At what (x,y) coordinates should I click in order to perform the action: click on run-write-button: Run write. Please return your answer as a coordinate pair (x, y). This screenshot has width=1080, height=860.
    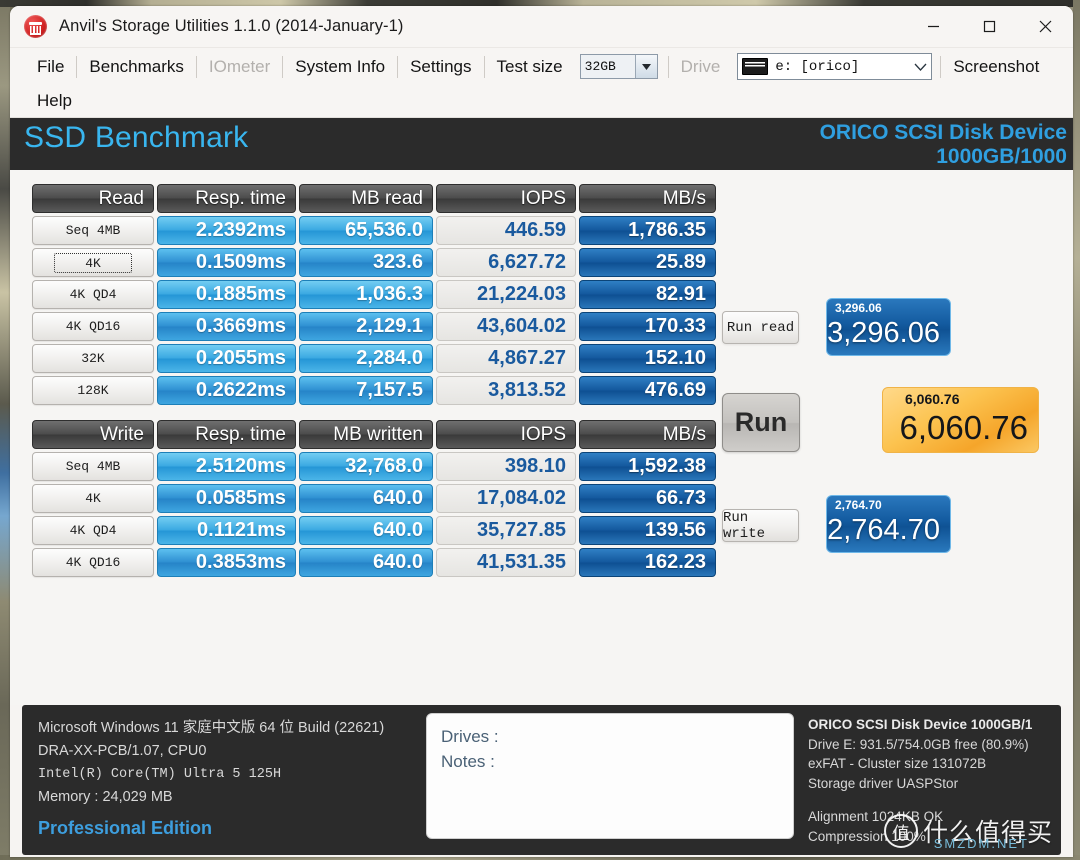
    Looking at the image, I should click on (760, 525).